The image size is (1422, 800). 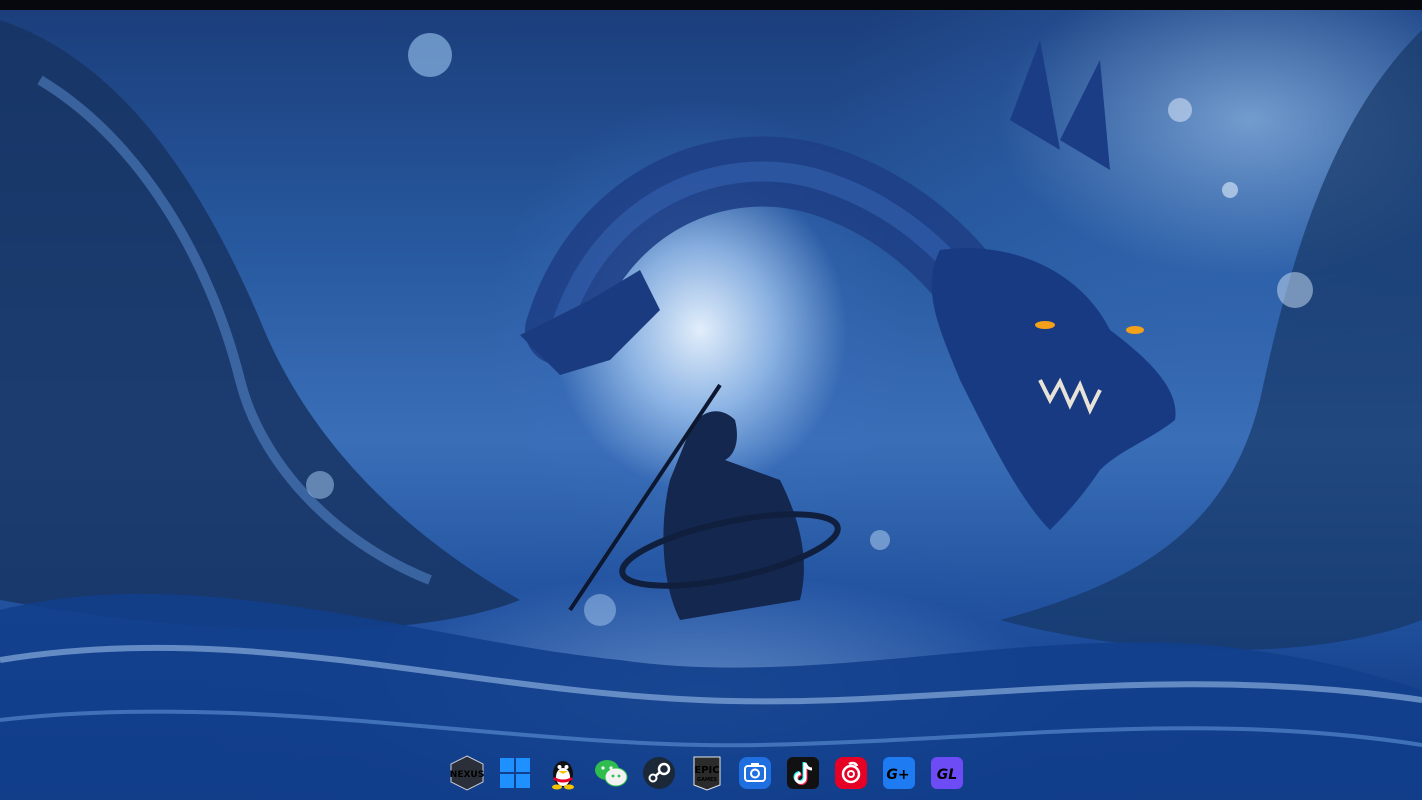 I want to click on wechat-icon, so click(x=611, y=773).